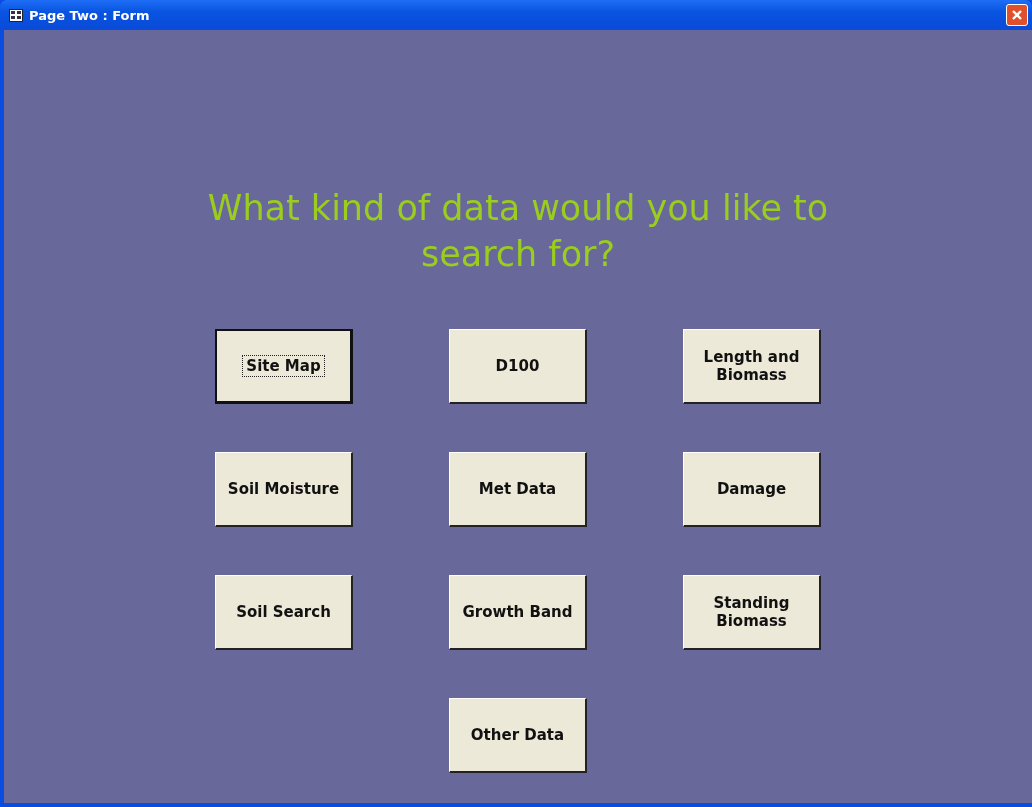 This screenshot has height=807, width=1032. I want to click on form-button: D100, so click(518, 366).